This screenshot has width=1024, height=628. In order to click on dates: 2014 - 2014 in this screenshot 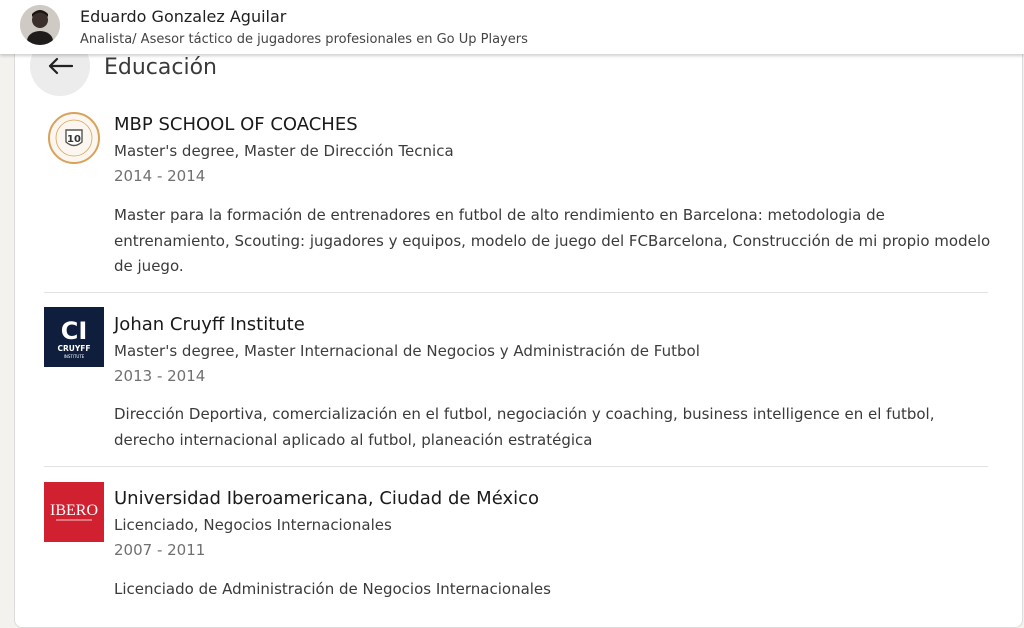, I will do `click(160, 176)`.